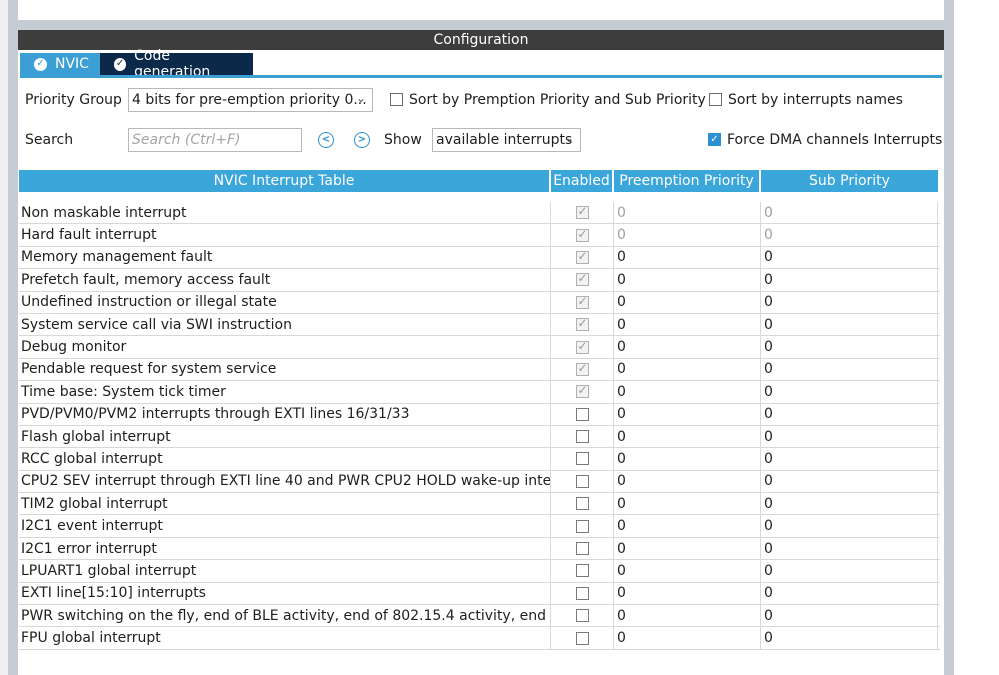  Describe the element at coordinates (479, 459) in the screenshot. I see `table-row: RCC global interrupt 0 0` at that location.